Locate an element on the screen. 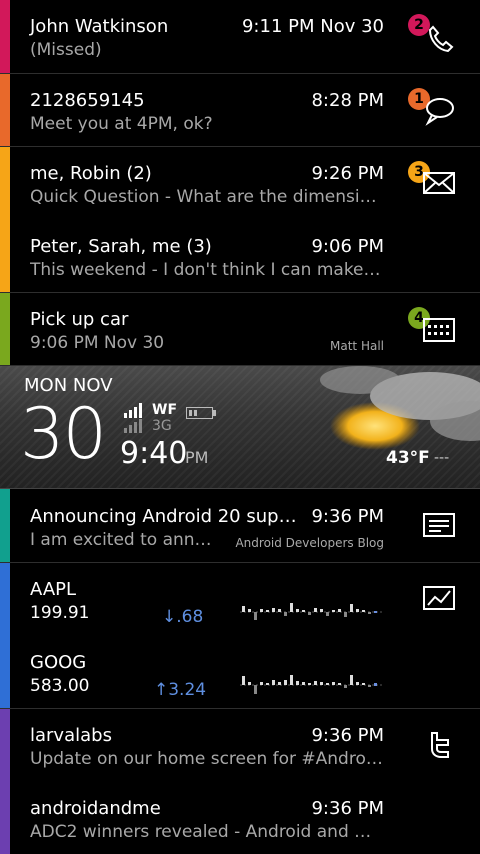 The height and width of the screenshot is (854, 480). envelope-icon is located at coordinates (439, 183).